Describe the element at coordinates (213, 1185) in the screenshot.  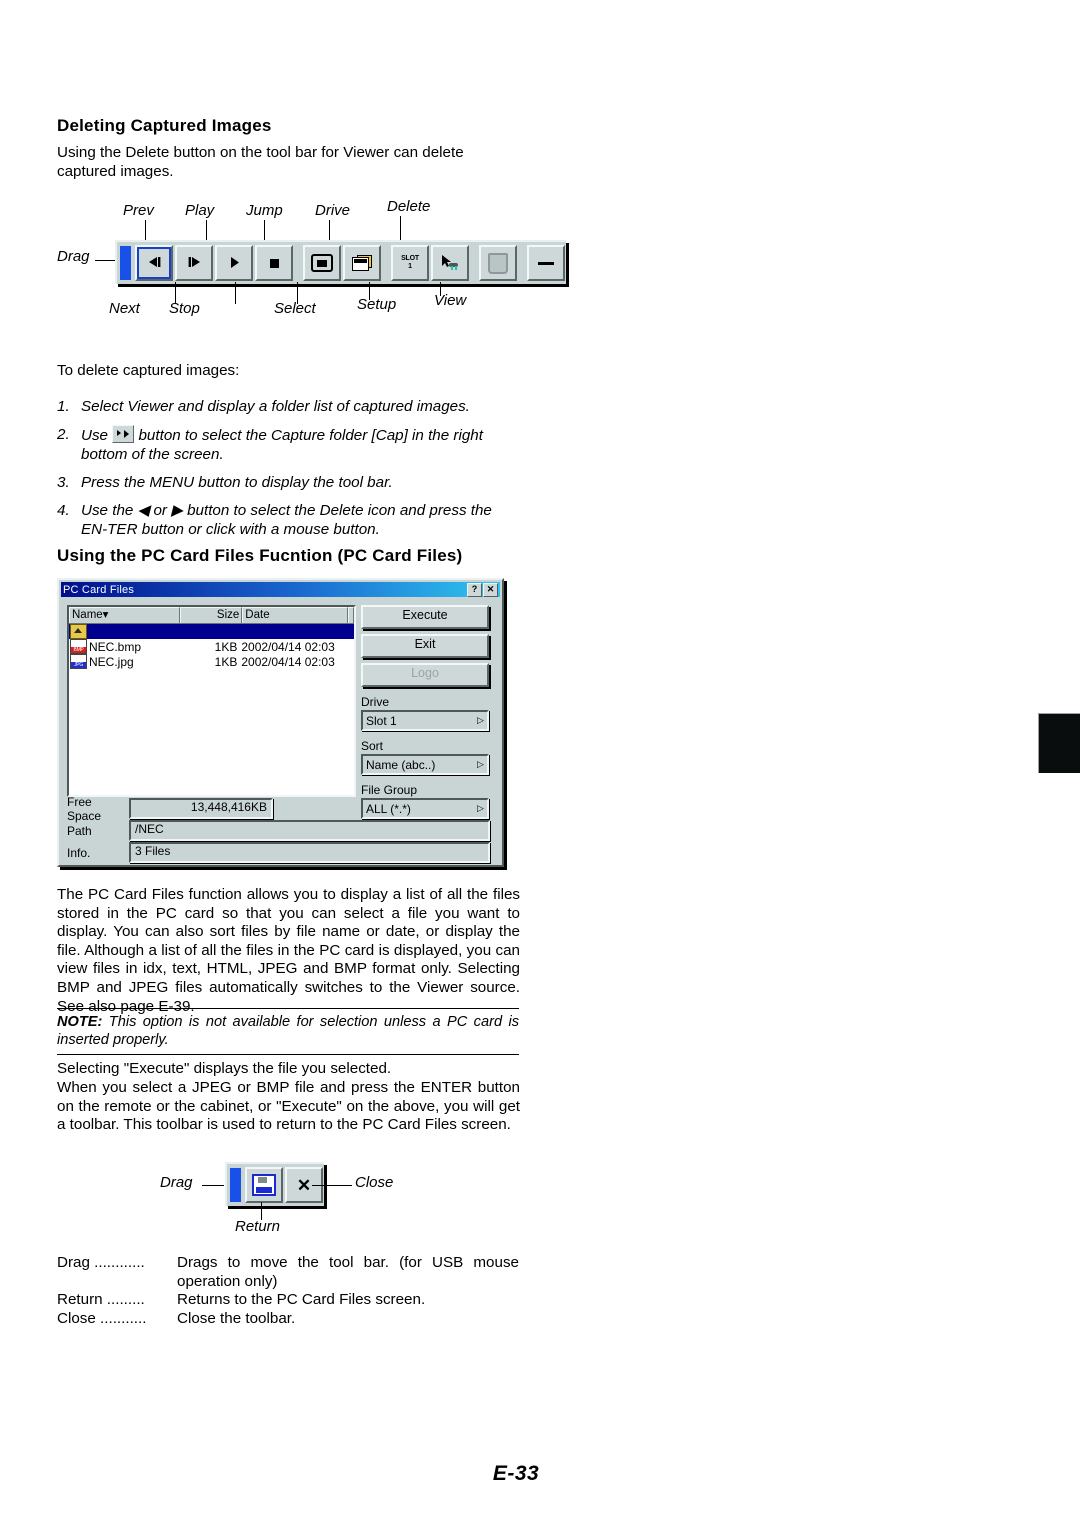
I see `leader-line-drag-small` at that location.